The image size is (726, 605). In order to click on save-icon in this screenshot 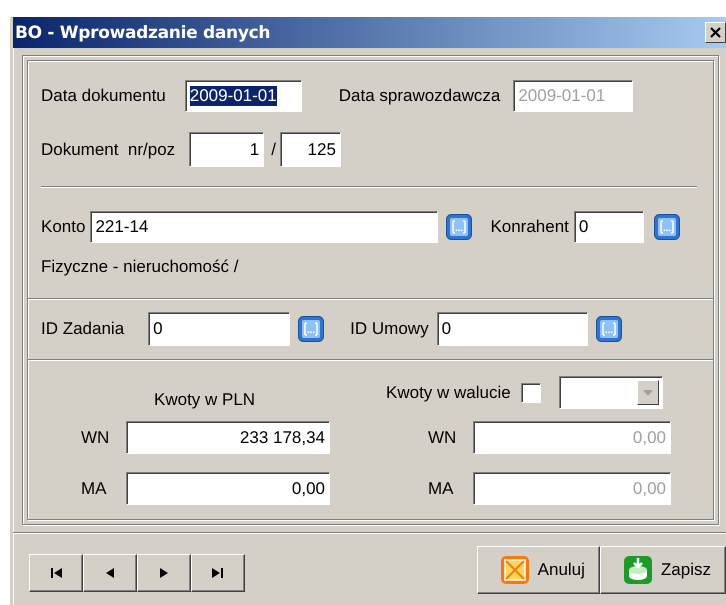, I will do `click(637, 570)`.